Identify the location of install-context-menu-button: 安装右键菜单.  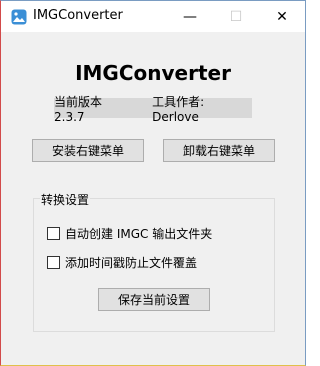
(88, 150).